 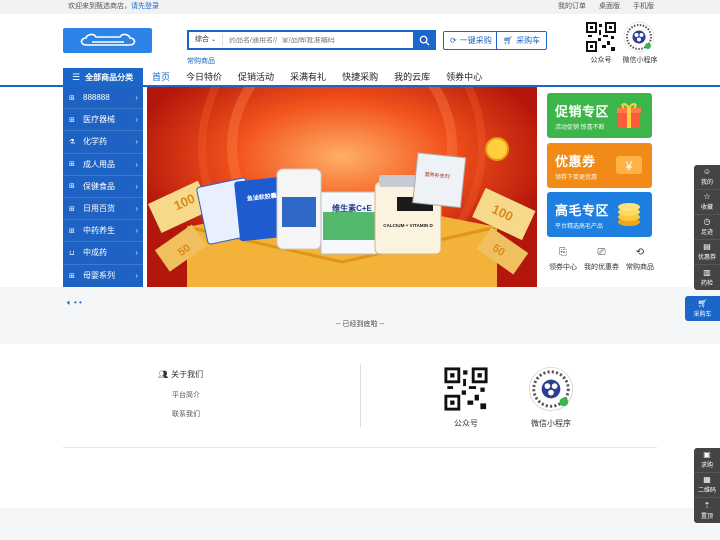 What do you see at coordinates (201, 61) in the screenshot?
I see `hot-word-link: 常购商品` at bounding box center [201, 61].